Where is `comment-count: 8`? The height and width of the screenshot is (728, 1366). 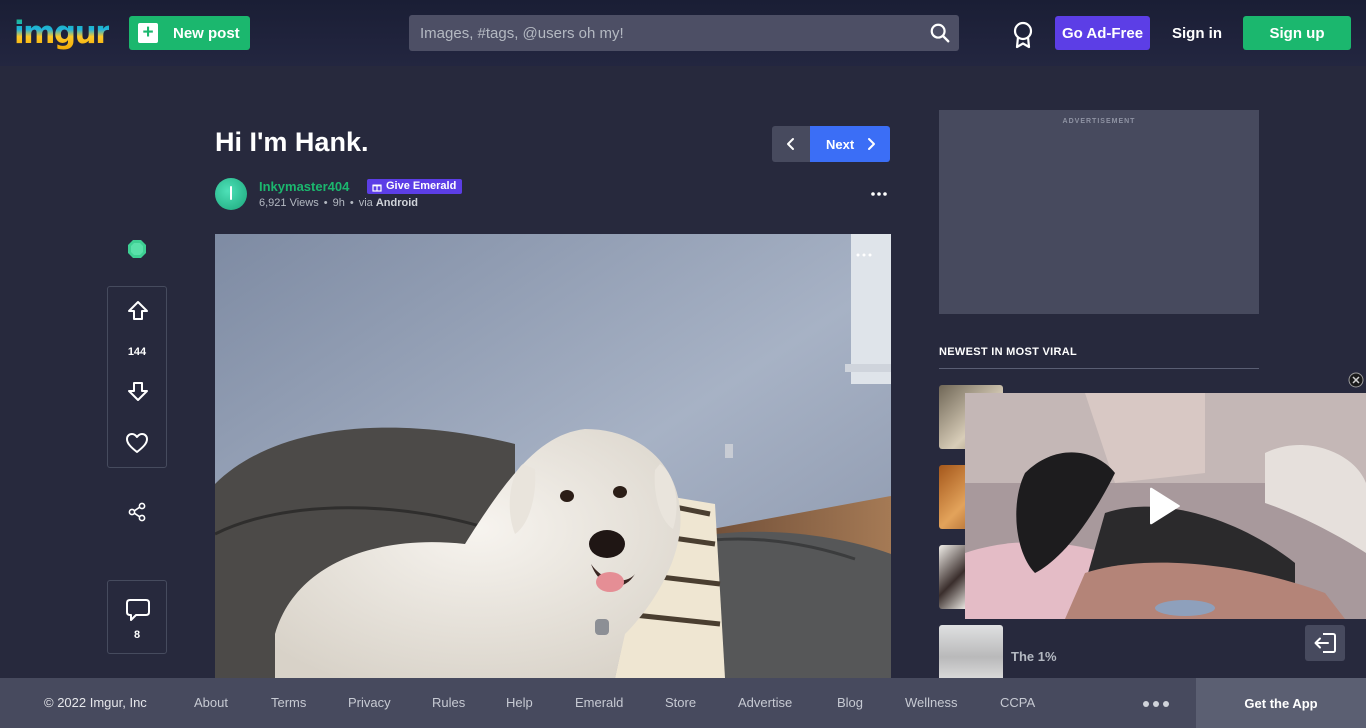 comment-count: 8 is located at coordinates (137, 635).